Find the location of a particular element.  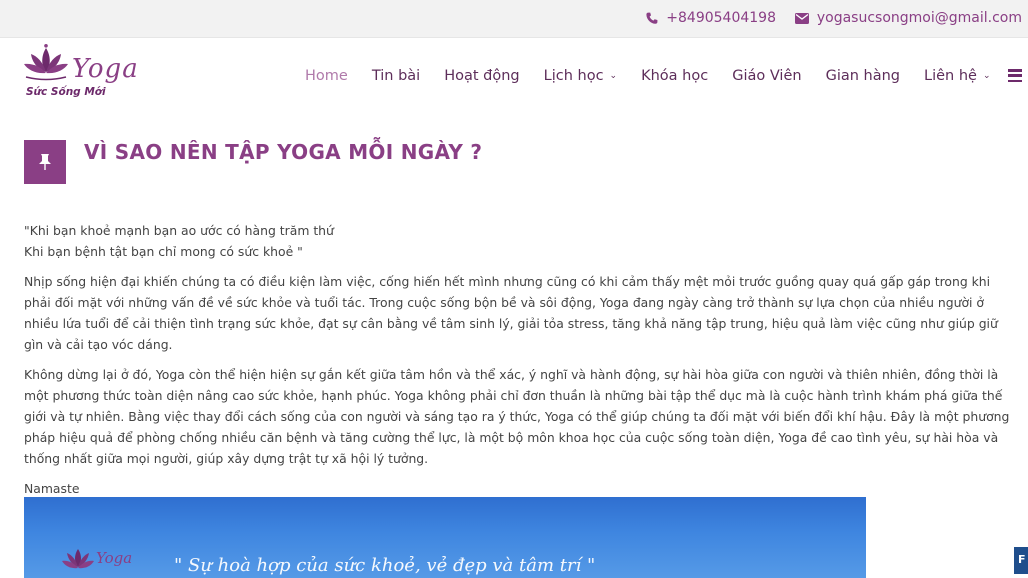

email-contact: yogasucsongmoi@gmail.com is located at coordinates (908, 18).